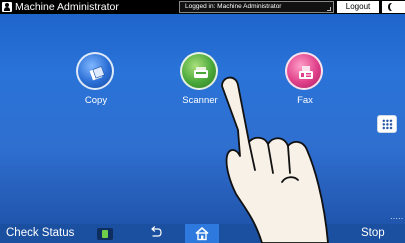 The width and height of the screenshot is (405, 243). Describe the element at coordinates (7, 7) in the screenshot. I see `user-icon` at that location.